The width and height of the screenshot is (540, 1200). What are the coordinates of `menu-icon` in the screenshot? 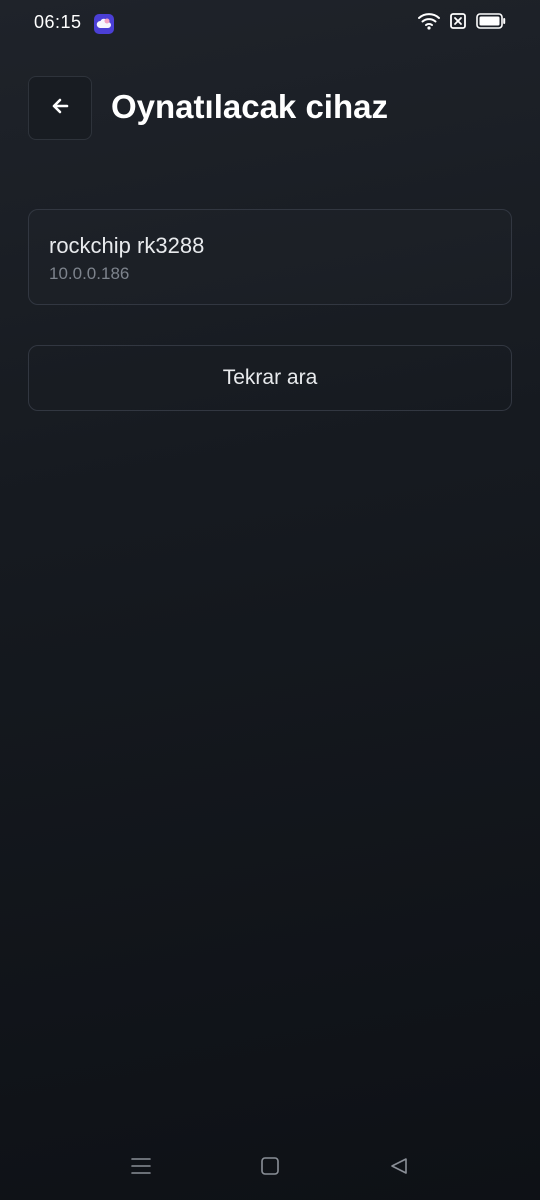 It's located at (141, 1166).